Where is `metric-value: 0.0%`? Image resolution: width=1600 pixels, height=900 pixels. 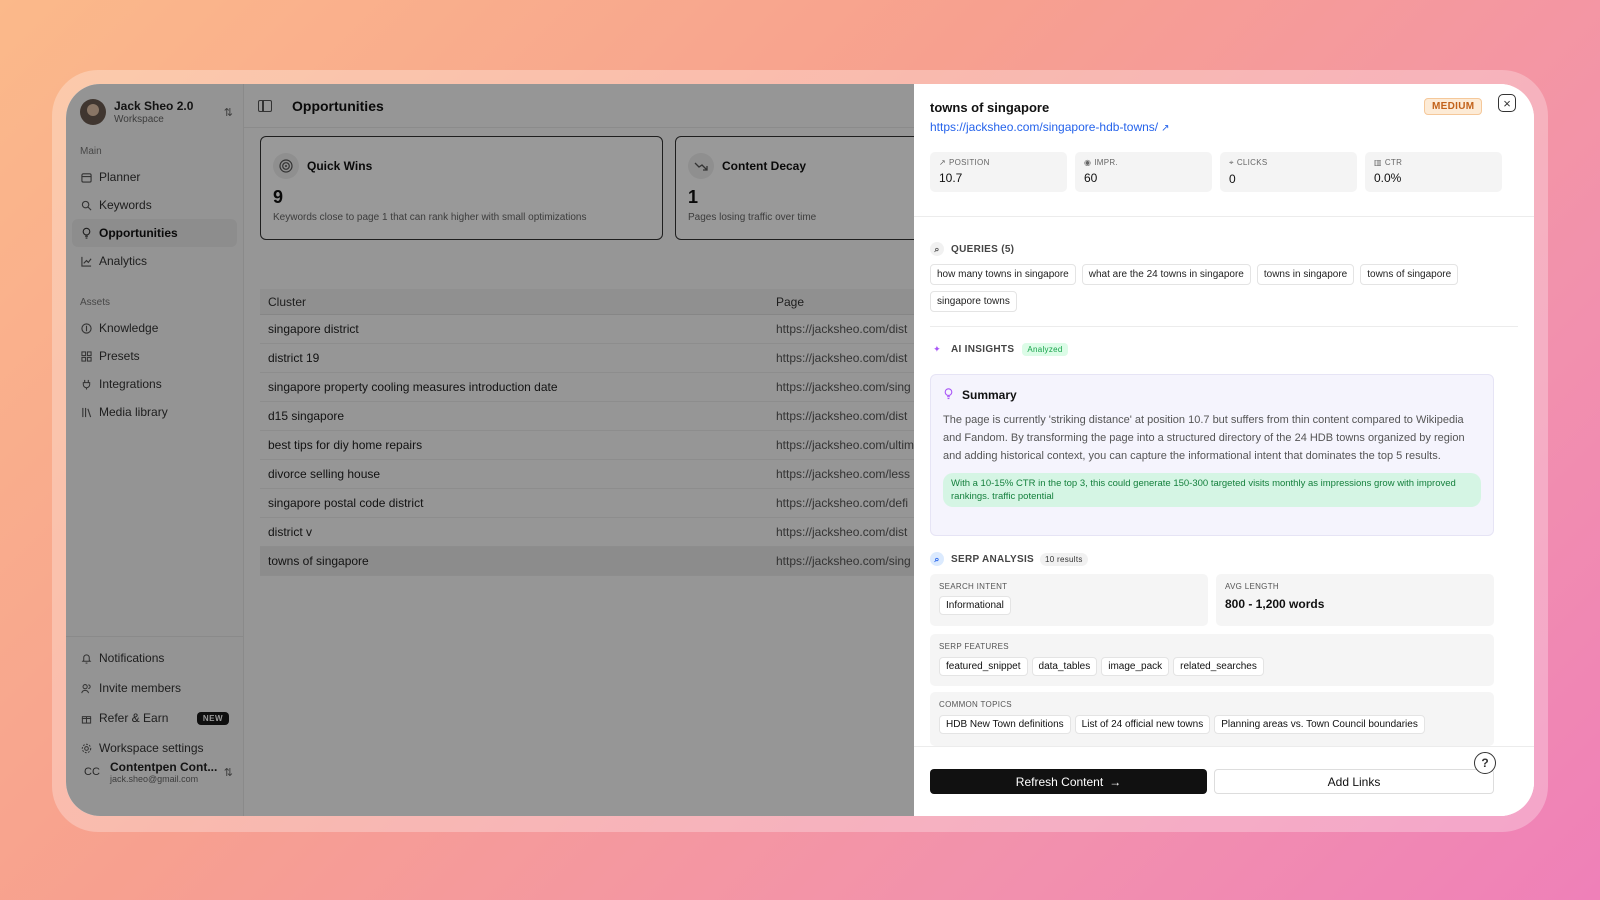
metric-value: 0.0% is located at coordinates (1388, 178).